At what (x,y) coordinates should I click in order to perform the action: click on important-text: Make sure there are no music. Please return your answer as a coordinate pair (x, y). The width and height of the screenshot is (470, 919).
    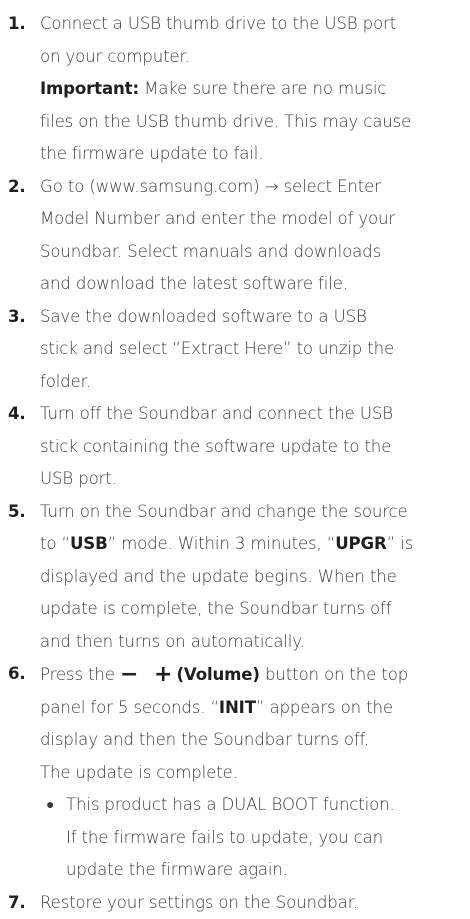
    Looking at the image, I should click on (265, 88).